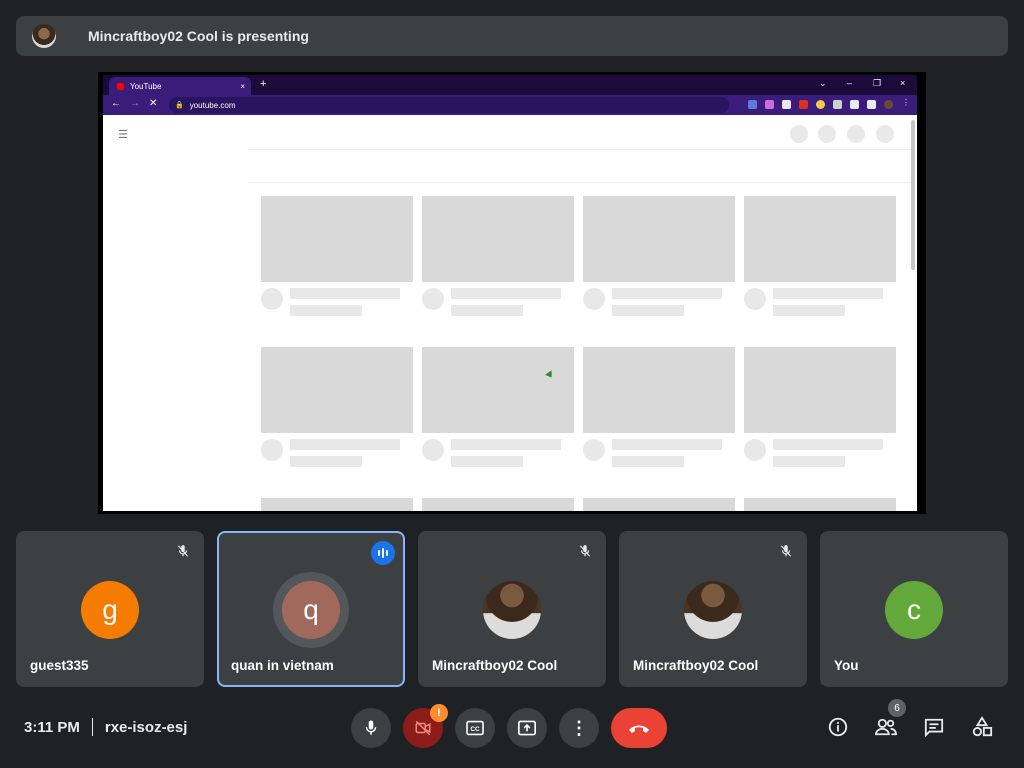 This screenshot has height=768, width=1024. I want to click on close-window-icon: ×, so click(903, 83).